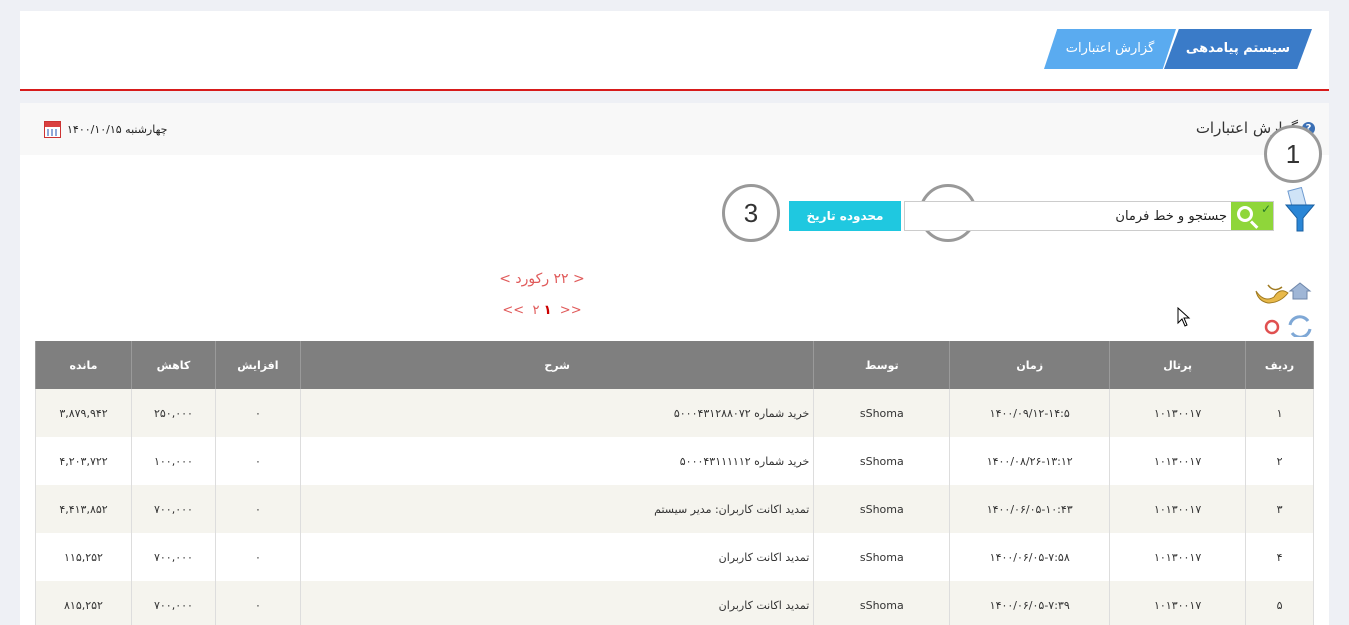  I want to click on header-decrease: کاهش, so click(173, 365).